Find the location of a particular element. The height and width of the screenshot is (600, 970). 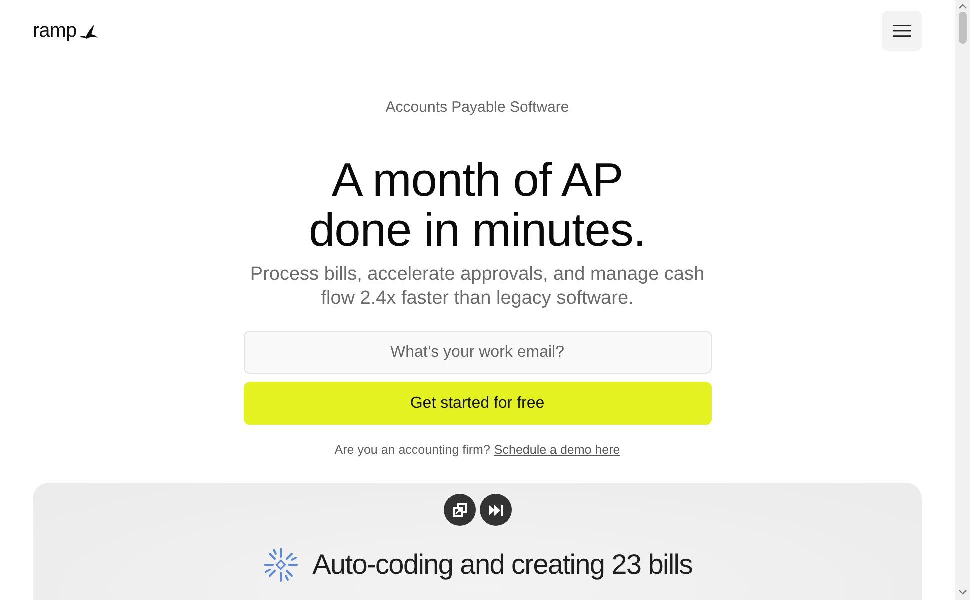

window-arrow-icon is located at coordinates (460, 510).